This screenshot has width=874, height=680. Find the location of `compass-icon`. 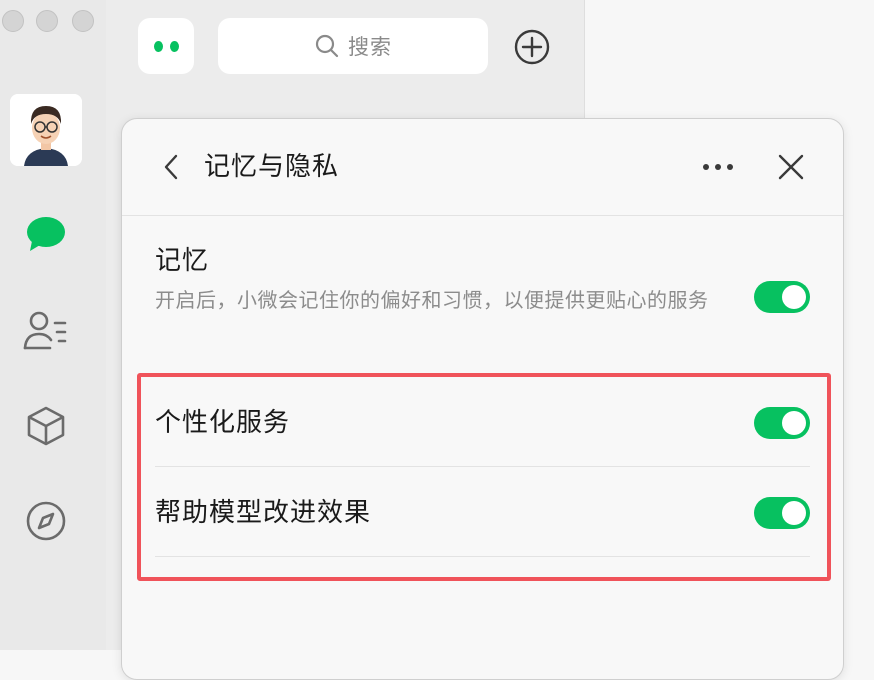

compass-icon is located at coordinates (46, 521).